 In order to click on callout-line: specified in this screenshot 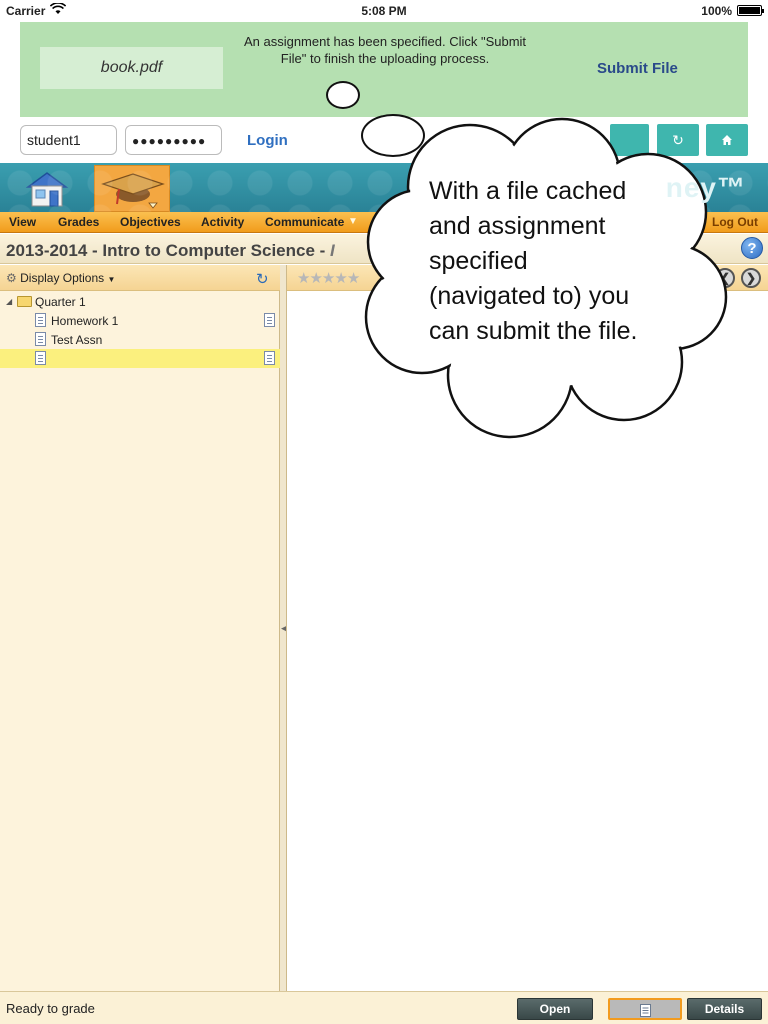, I will do `click(478, 261)`.